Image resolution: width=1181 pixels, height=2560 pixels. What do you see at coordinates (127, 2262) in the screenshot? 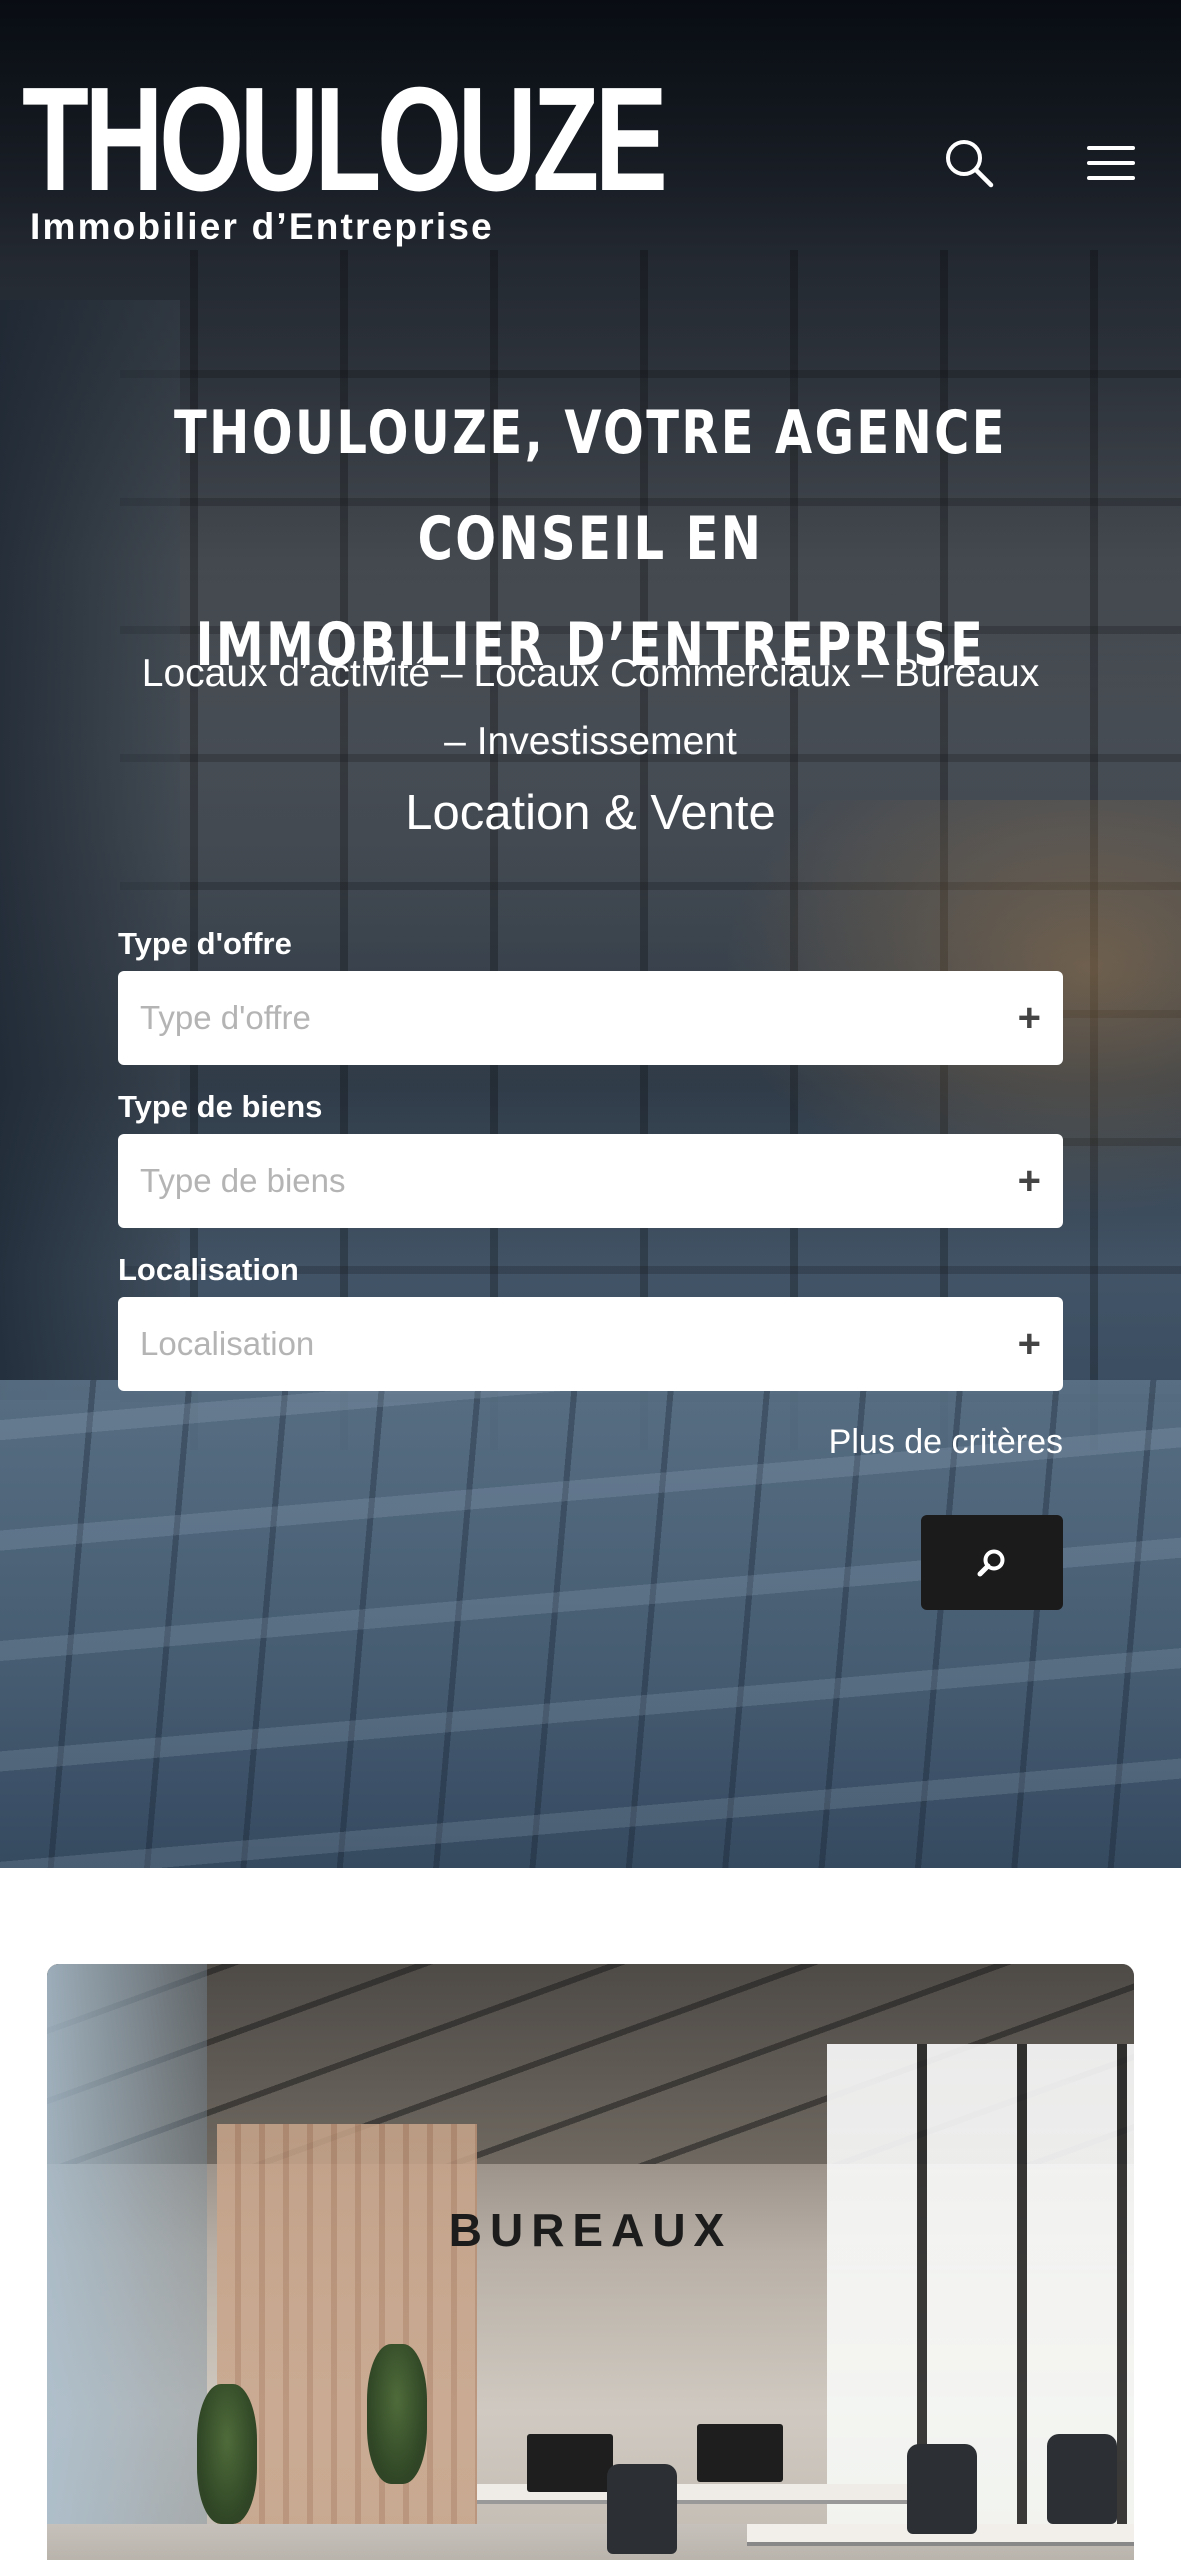
I see `card-image-glass-wall` at bounding box center [127, 2262].